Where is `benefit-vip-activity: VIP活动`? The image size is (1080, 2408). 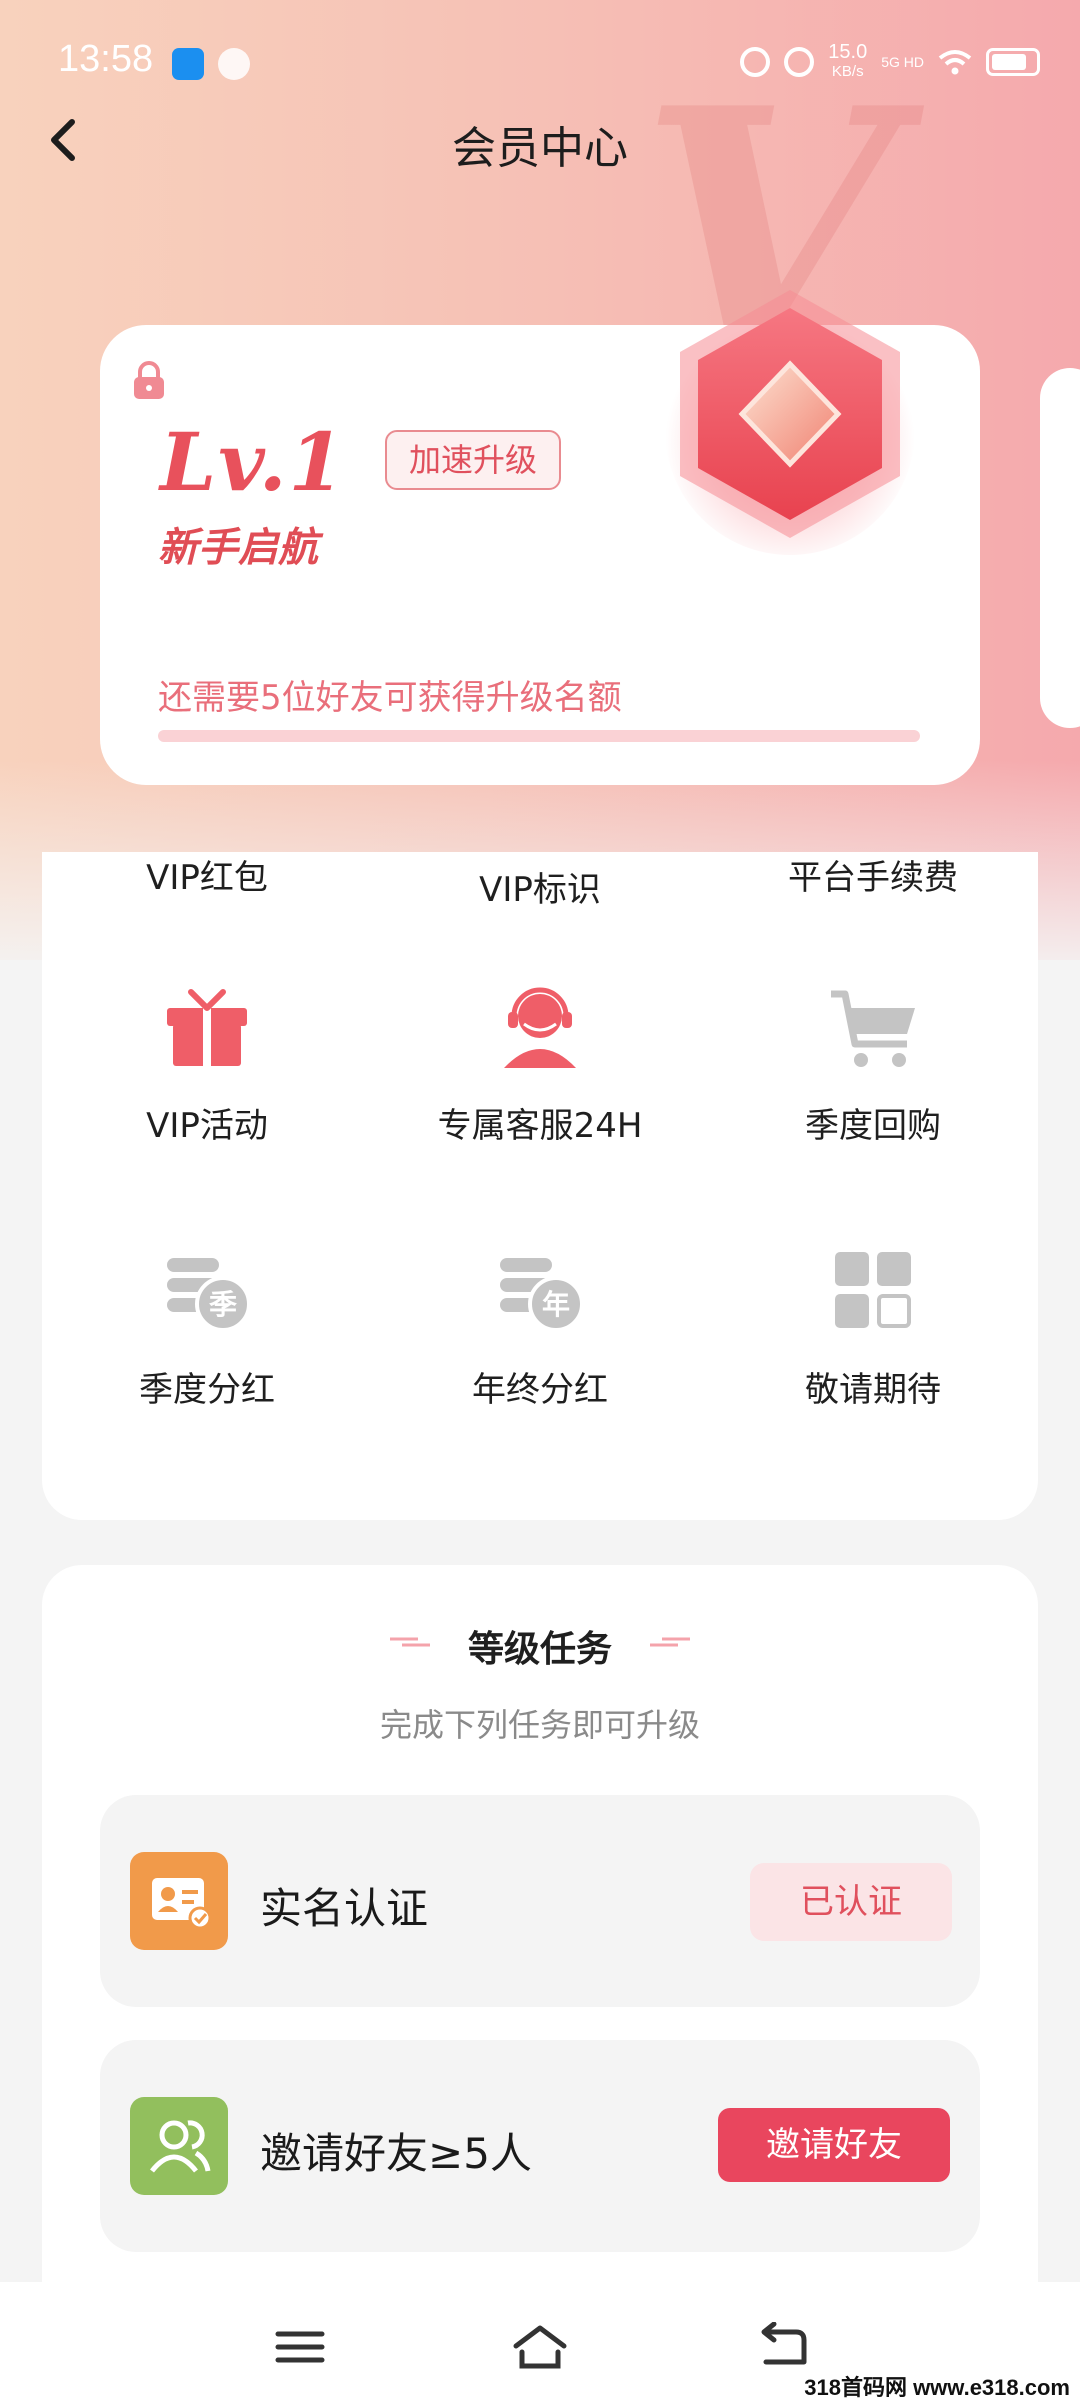 benefit-vip-activity: VIP活动 is located at coordinates (207, 1063).